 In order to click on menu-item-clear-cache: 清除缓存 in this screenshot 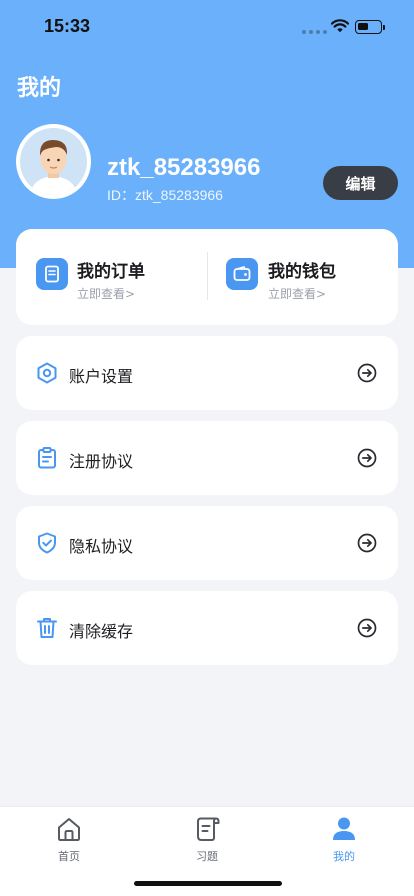, I will do `click(207, 628)`.